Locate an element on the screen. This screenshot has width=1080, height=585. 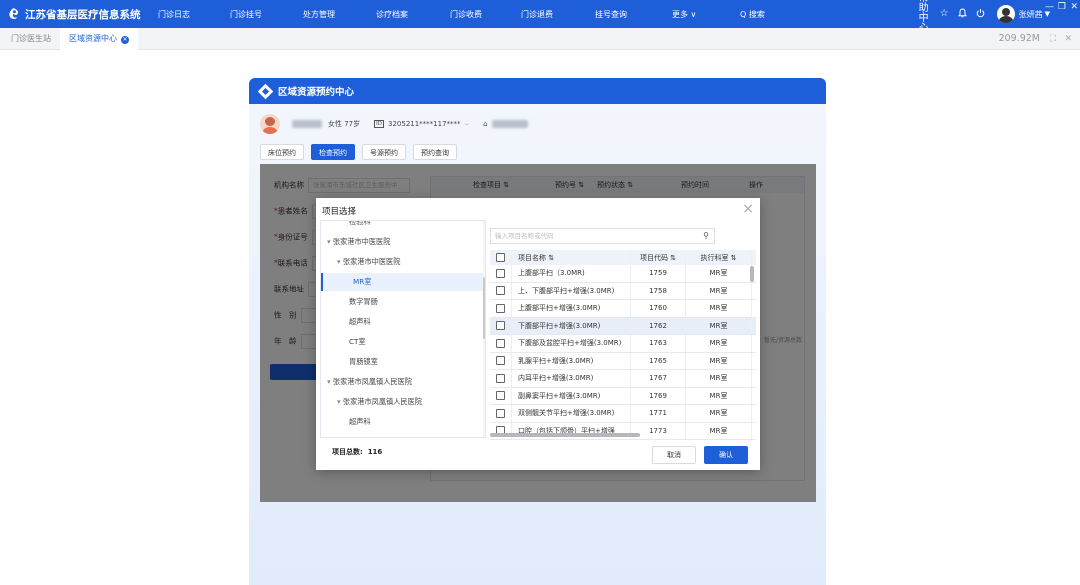
booking-type-tabs: 床位预约 检查预约 号源预约 预约查询 is located at coordinates (362, 152).